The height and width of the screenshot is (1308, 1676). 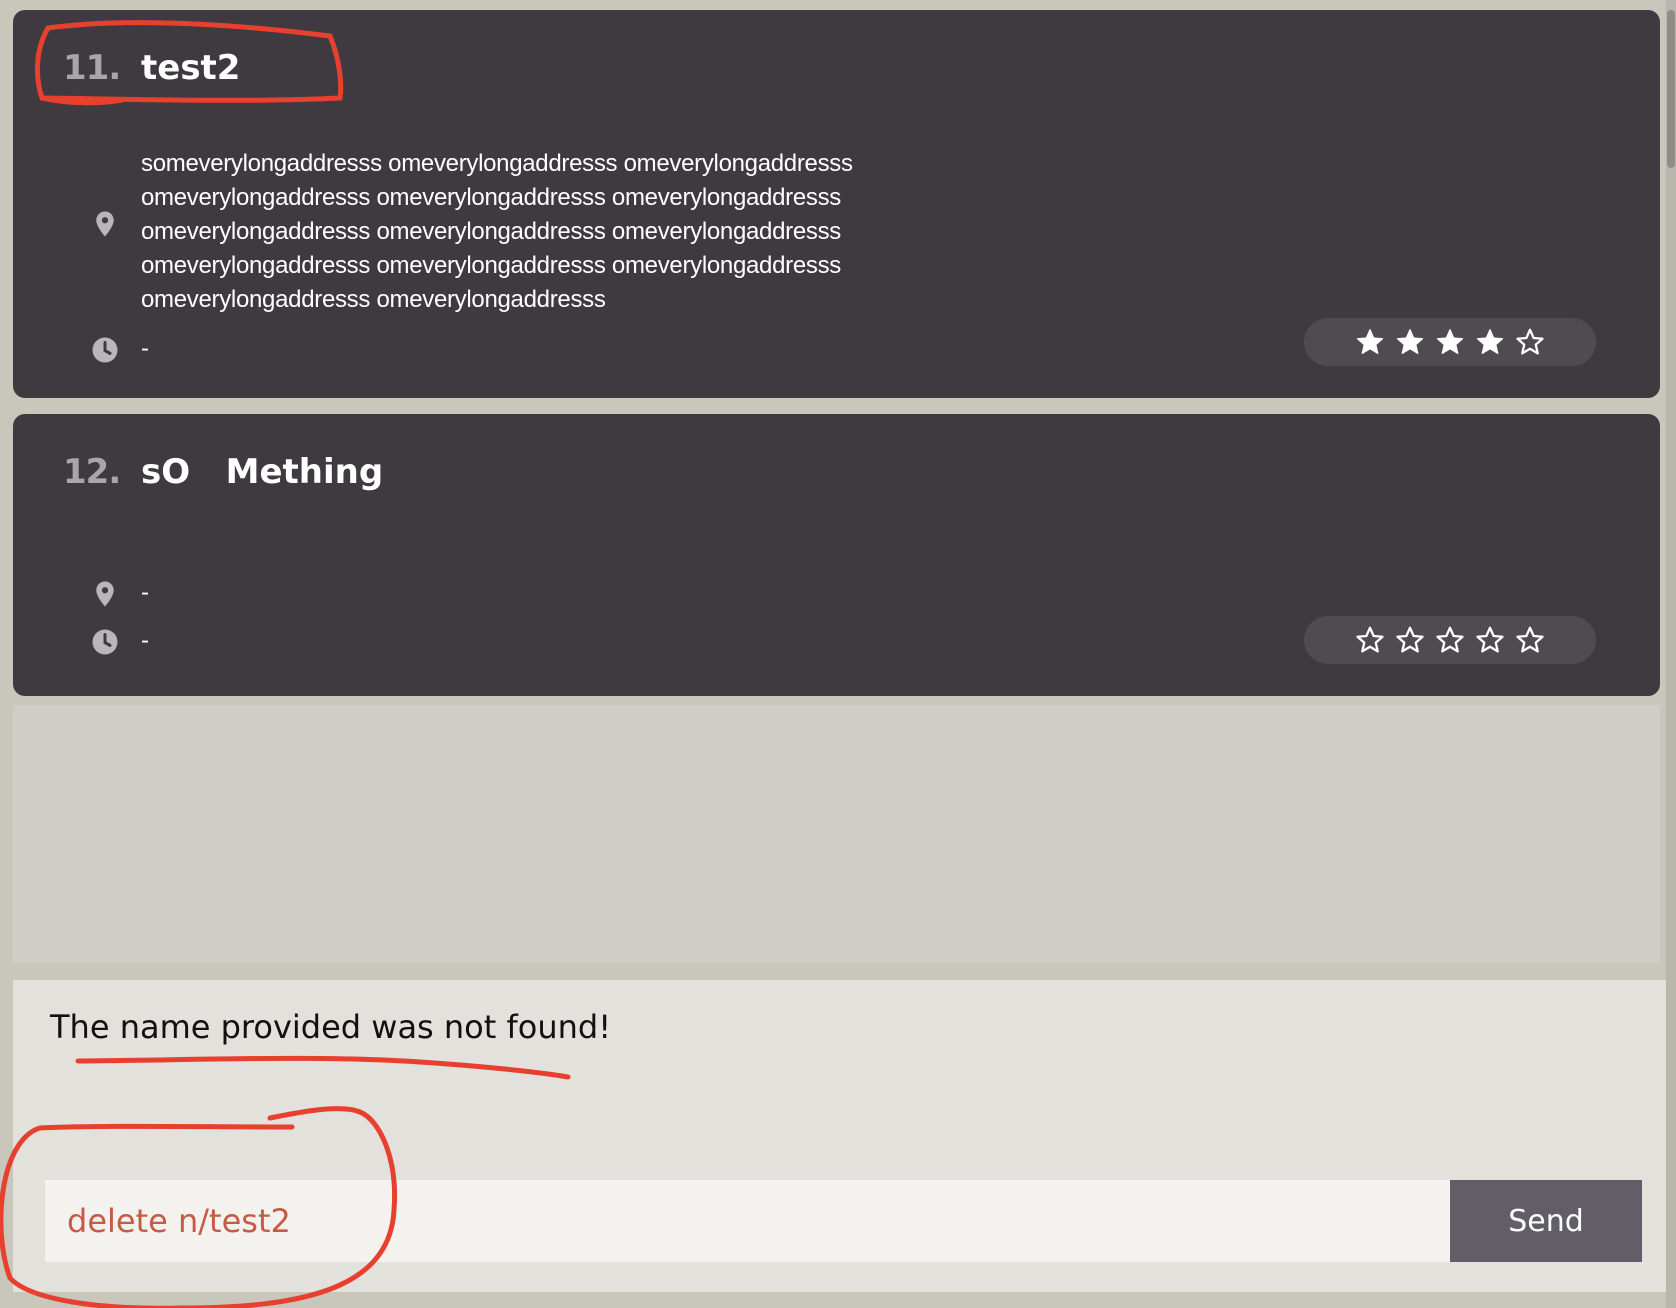 I want to click on card-index: 11., so click(x=92, y=68).